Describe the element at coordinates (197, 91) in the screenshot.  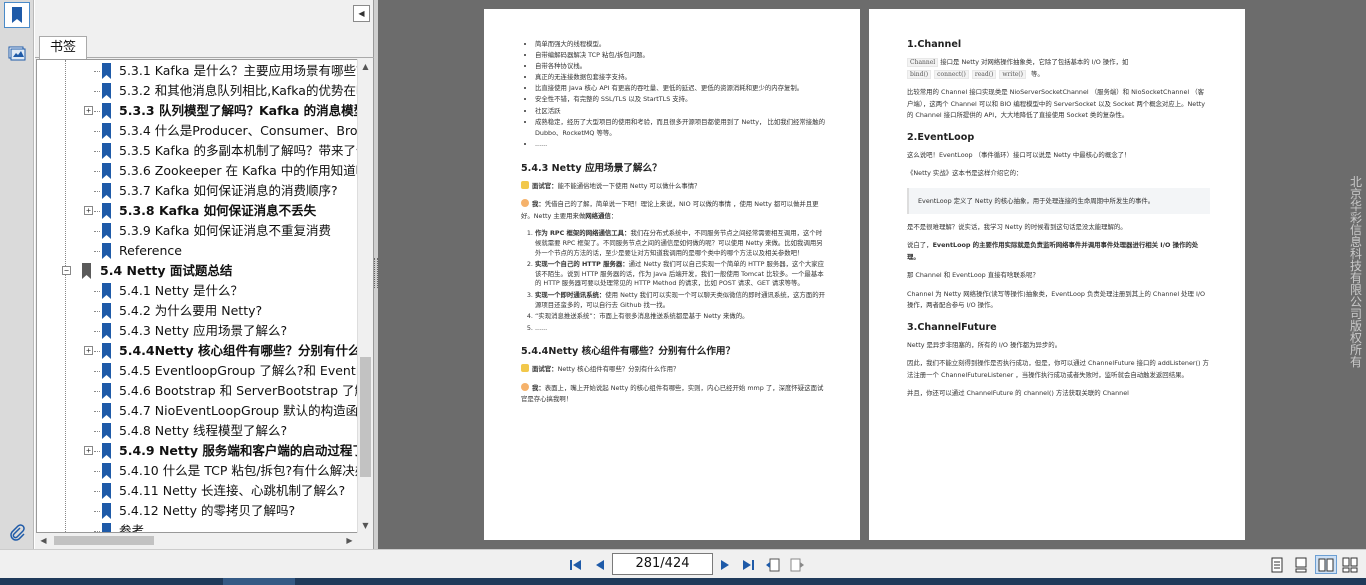
I see `bookmark-item: 5.3.2 和其他消息队列相比,Kafka的优势在哪里` at that location.